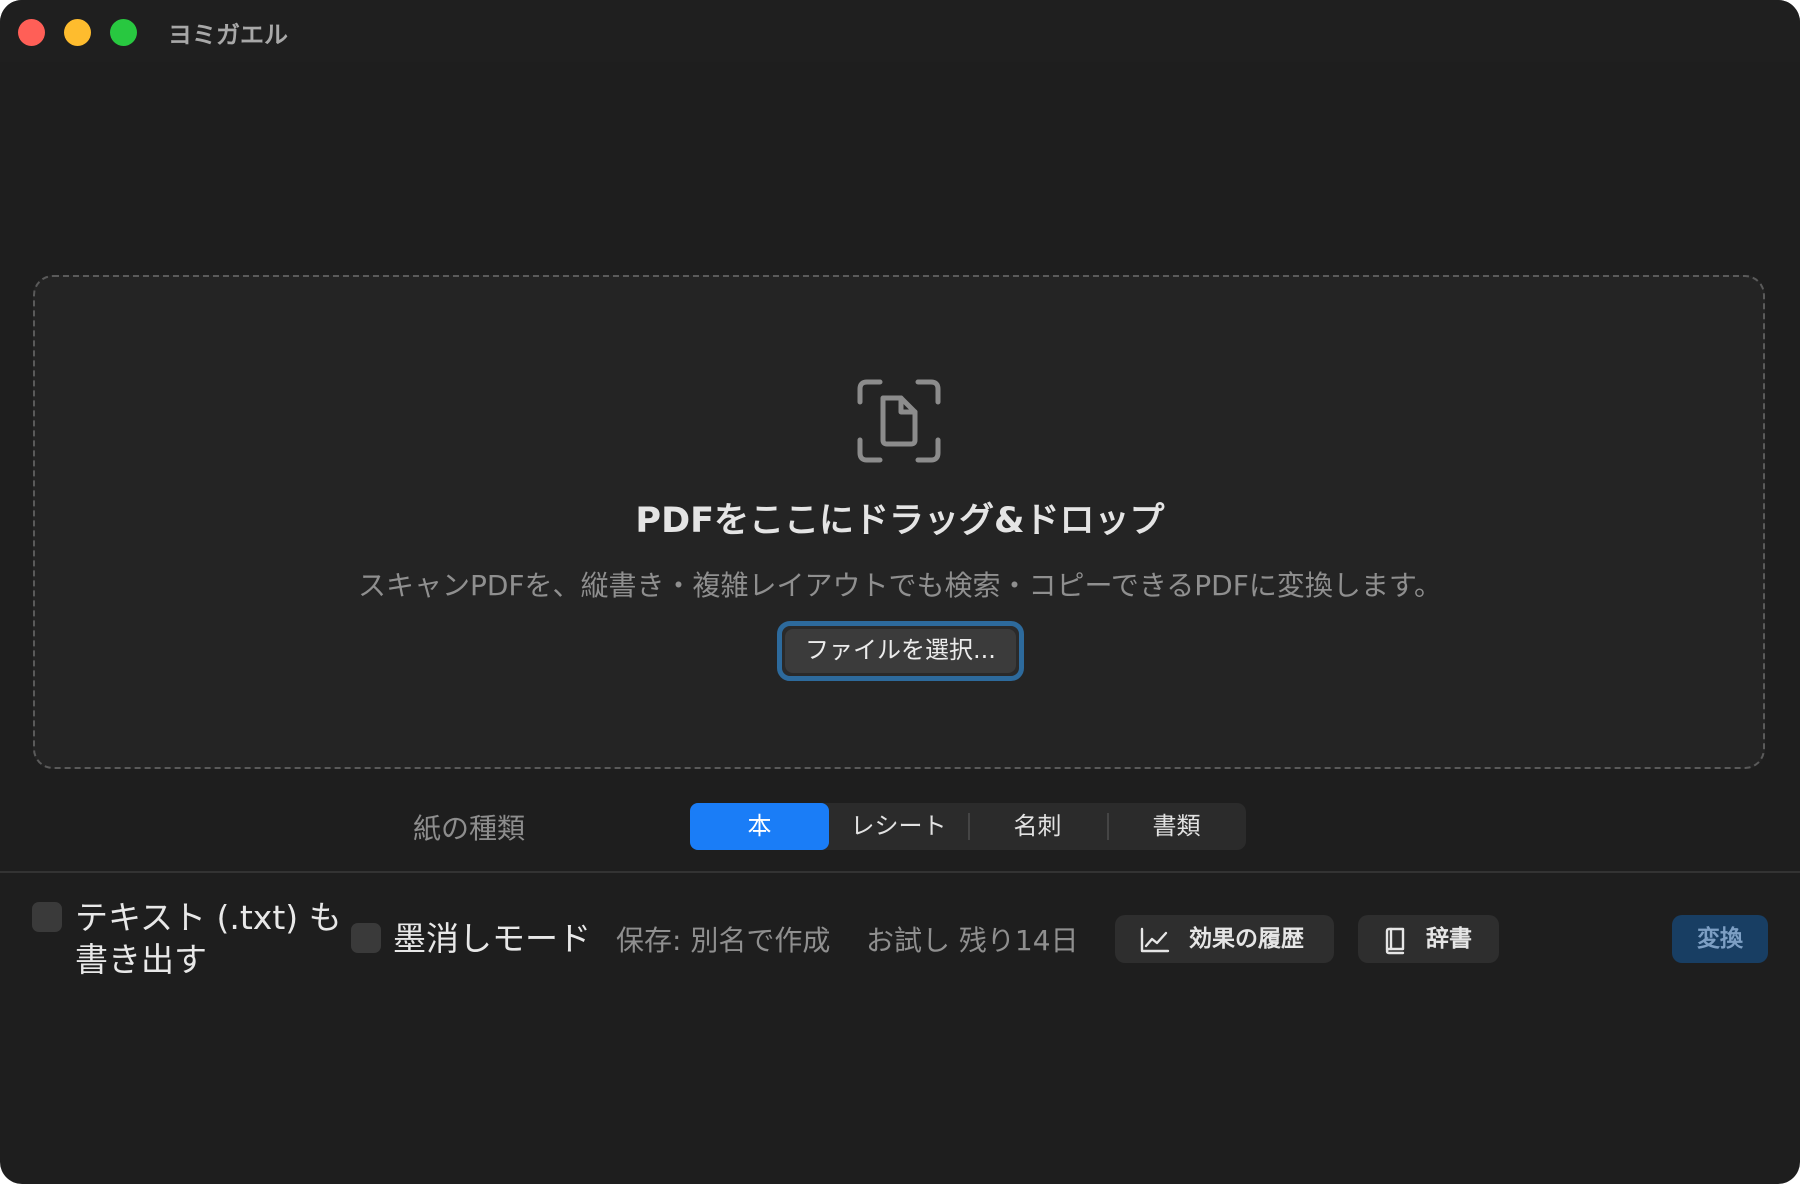 Image resolution: width=1800 pixels, height=1184 pixels. Describe the element at coordinates (31, 32) in the screenshot. I see `close-window-button` at that location.